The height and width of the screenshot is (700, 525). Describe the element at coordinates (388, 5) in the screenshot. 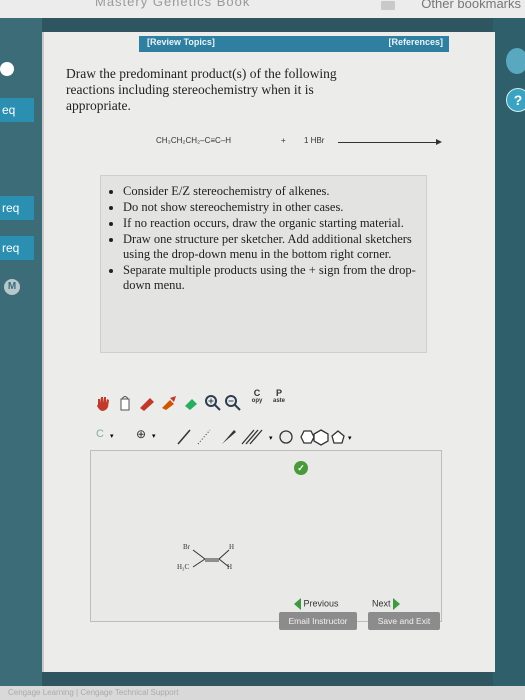

I see `folder-icon` at that location.